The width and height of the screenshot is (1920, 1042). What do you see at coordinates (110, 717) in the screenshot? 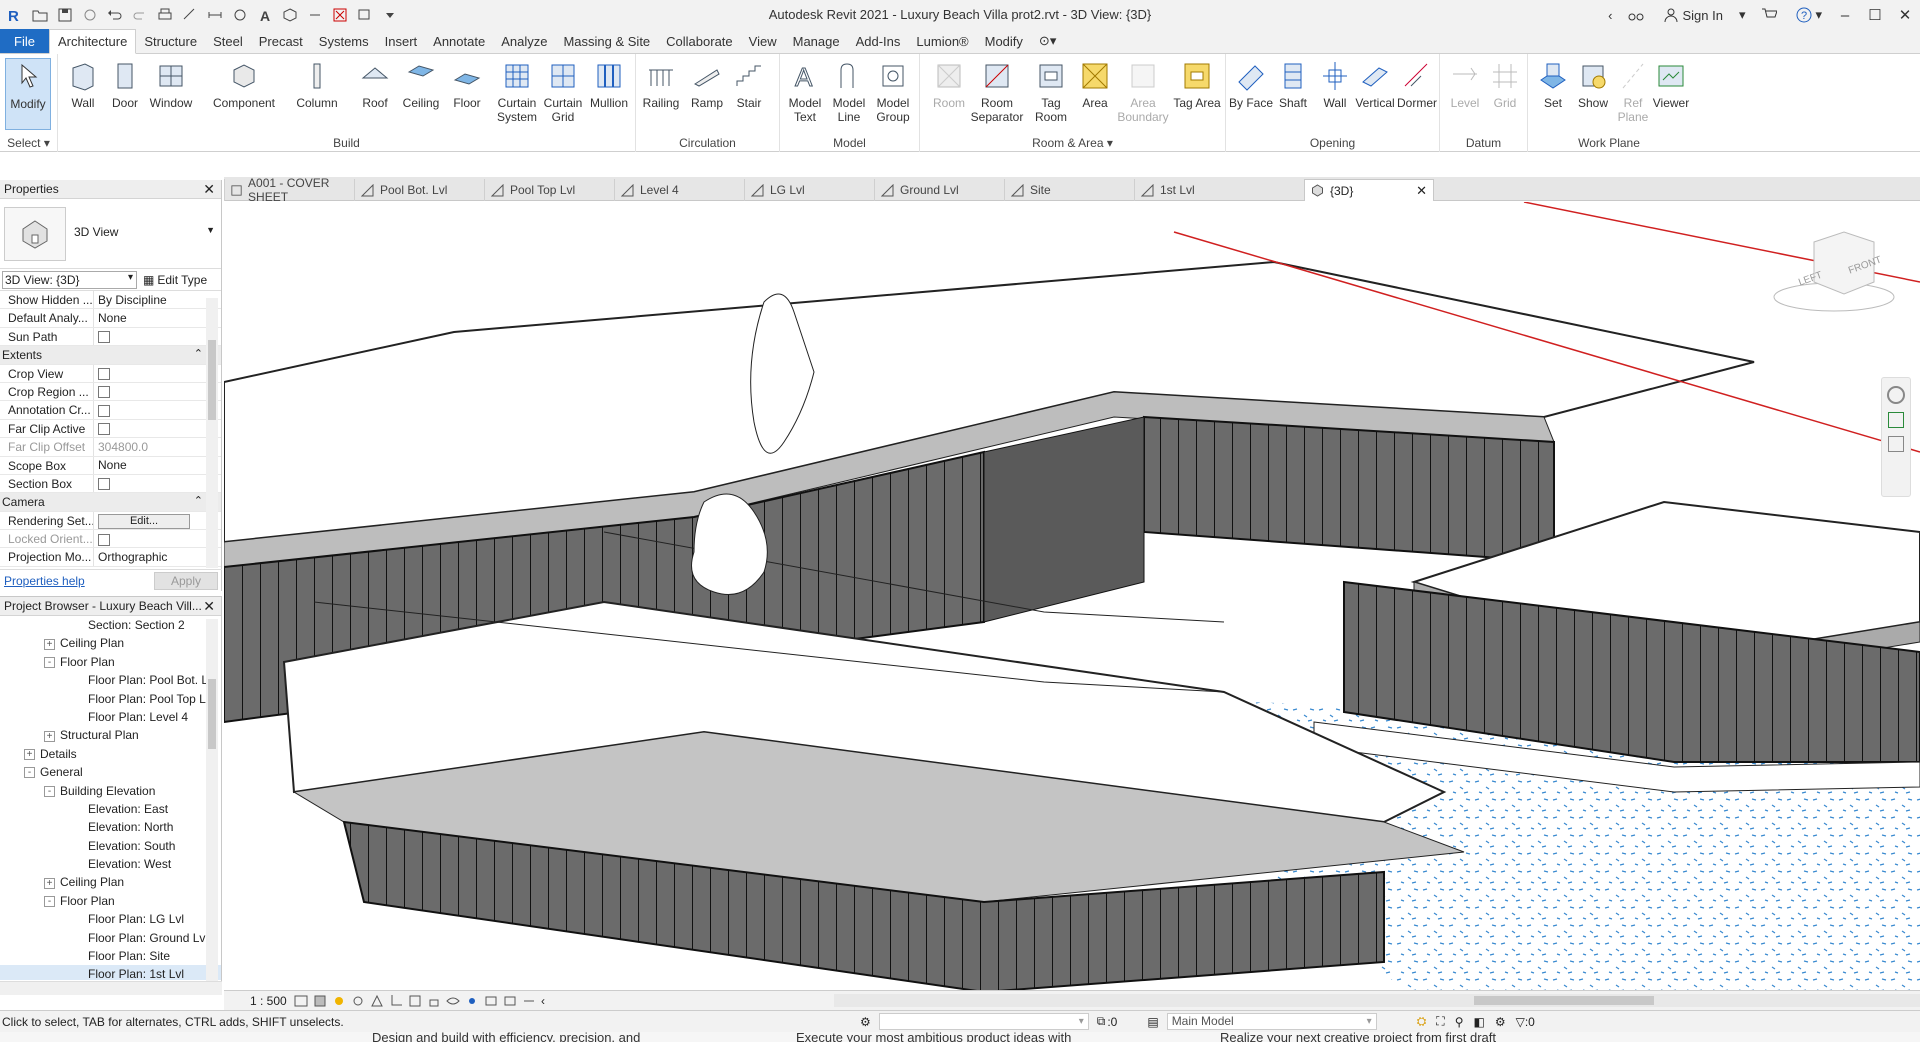
I see `browser-item: Floor Plan: Level 4` at bounding box center [110, 717].